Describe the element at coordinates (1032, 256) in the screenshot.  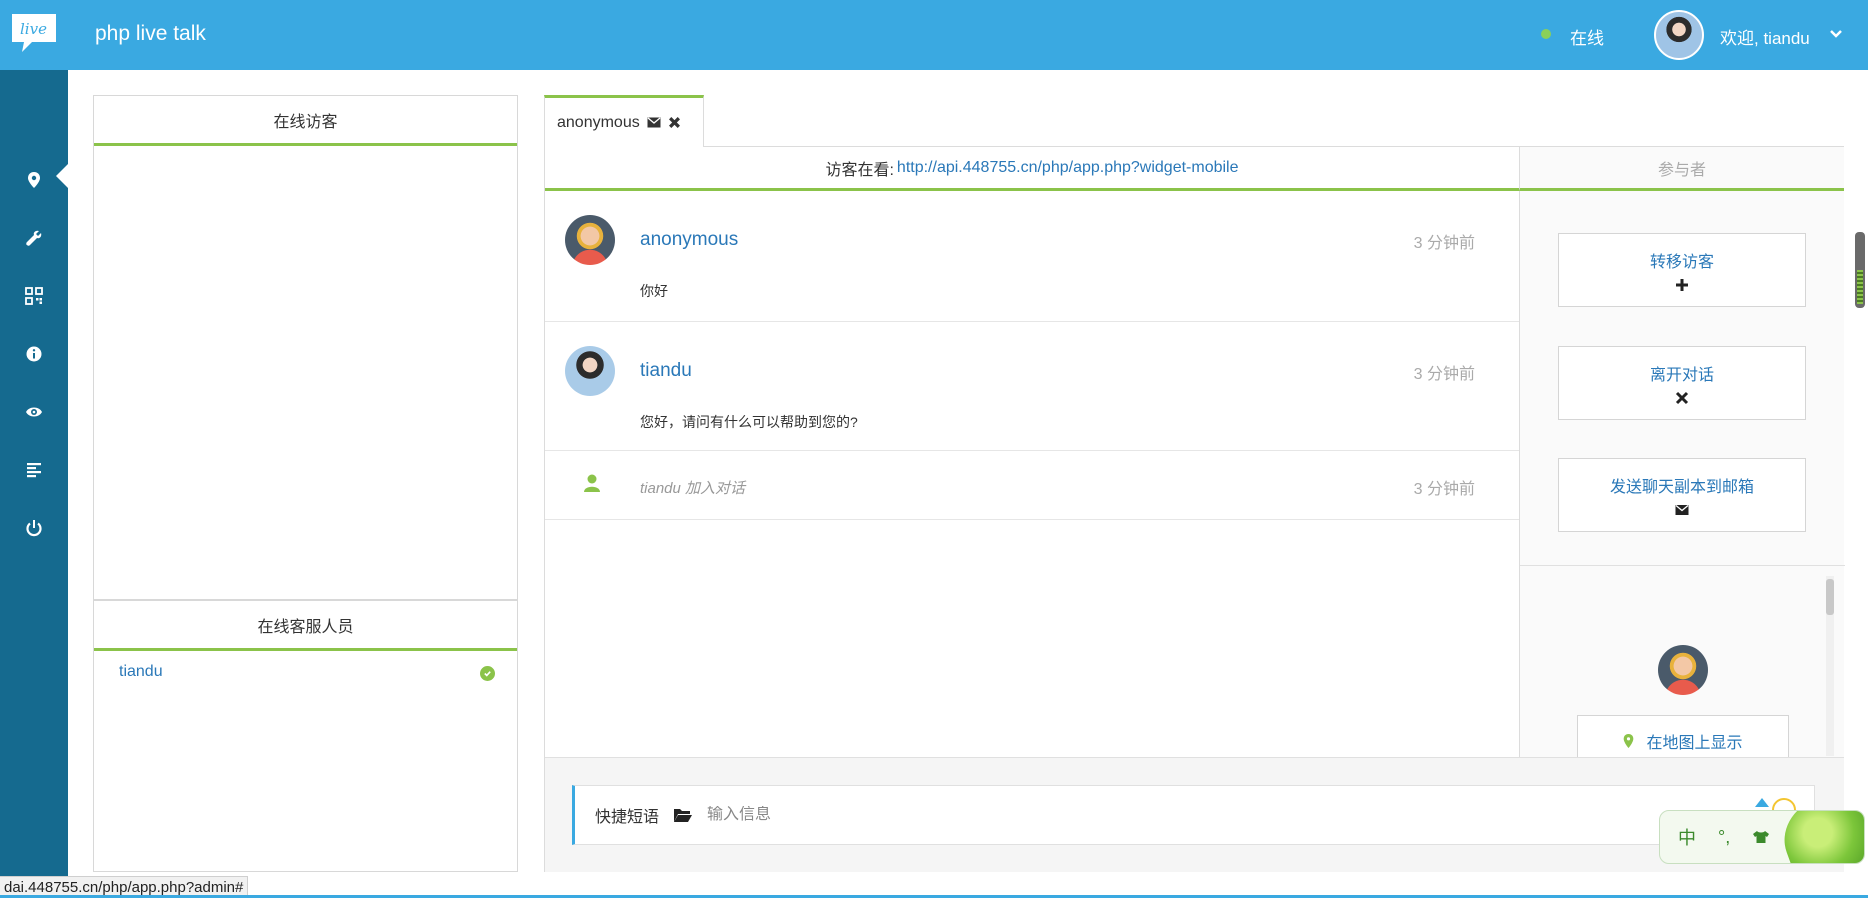
I see `message-item: anonymous 3 分钟前 你好` at that location.